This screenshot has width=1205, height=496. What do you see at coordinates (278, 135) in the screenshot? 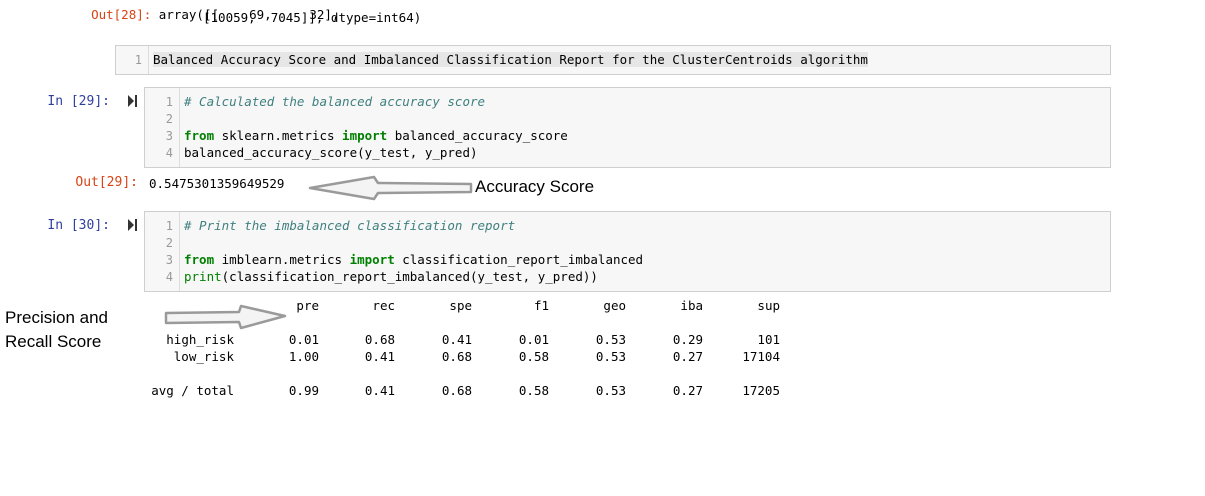
I see `module-name: sklearn.metrics` at bounding box center [278, 135].